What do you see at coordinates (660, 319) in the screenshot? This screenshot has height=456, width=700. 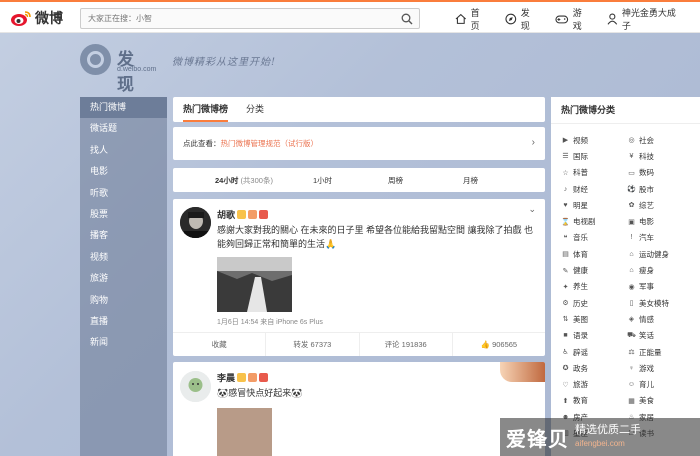 I see `category-item: ◈ 情感` at bounding box center [660, 319].